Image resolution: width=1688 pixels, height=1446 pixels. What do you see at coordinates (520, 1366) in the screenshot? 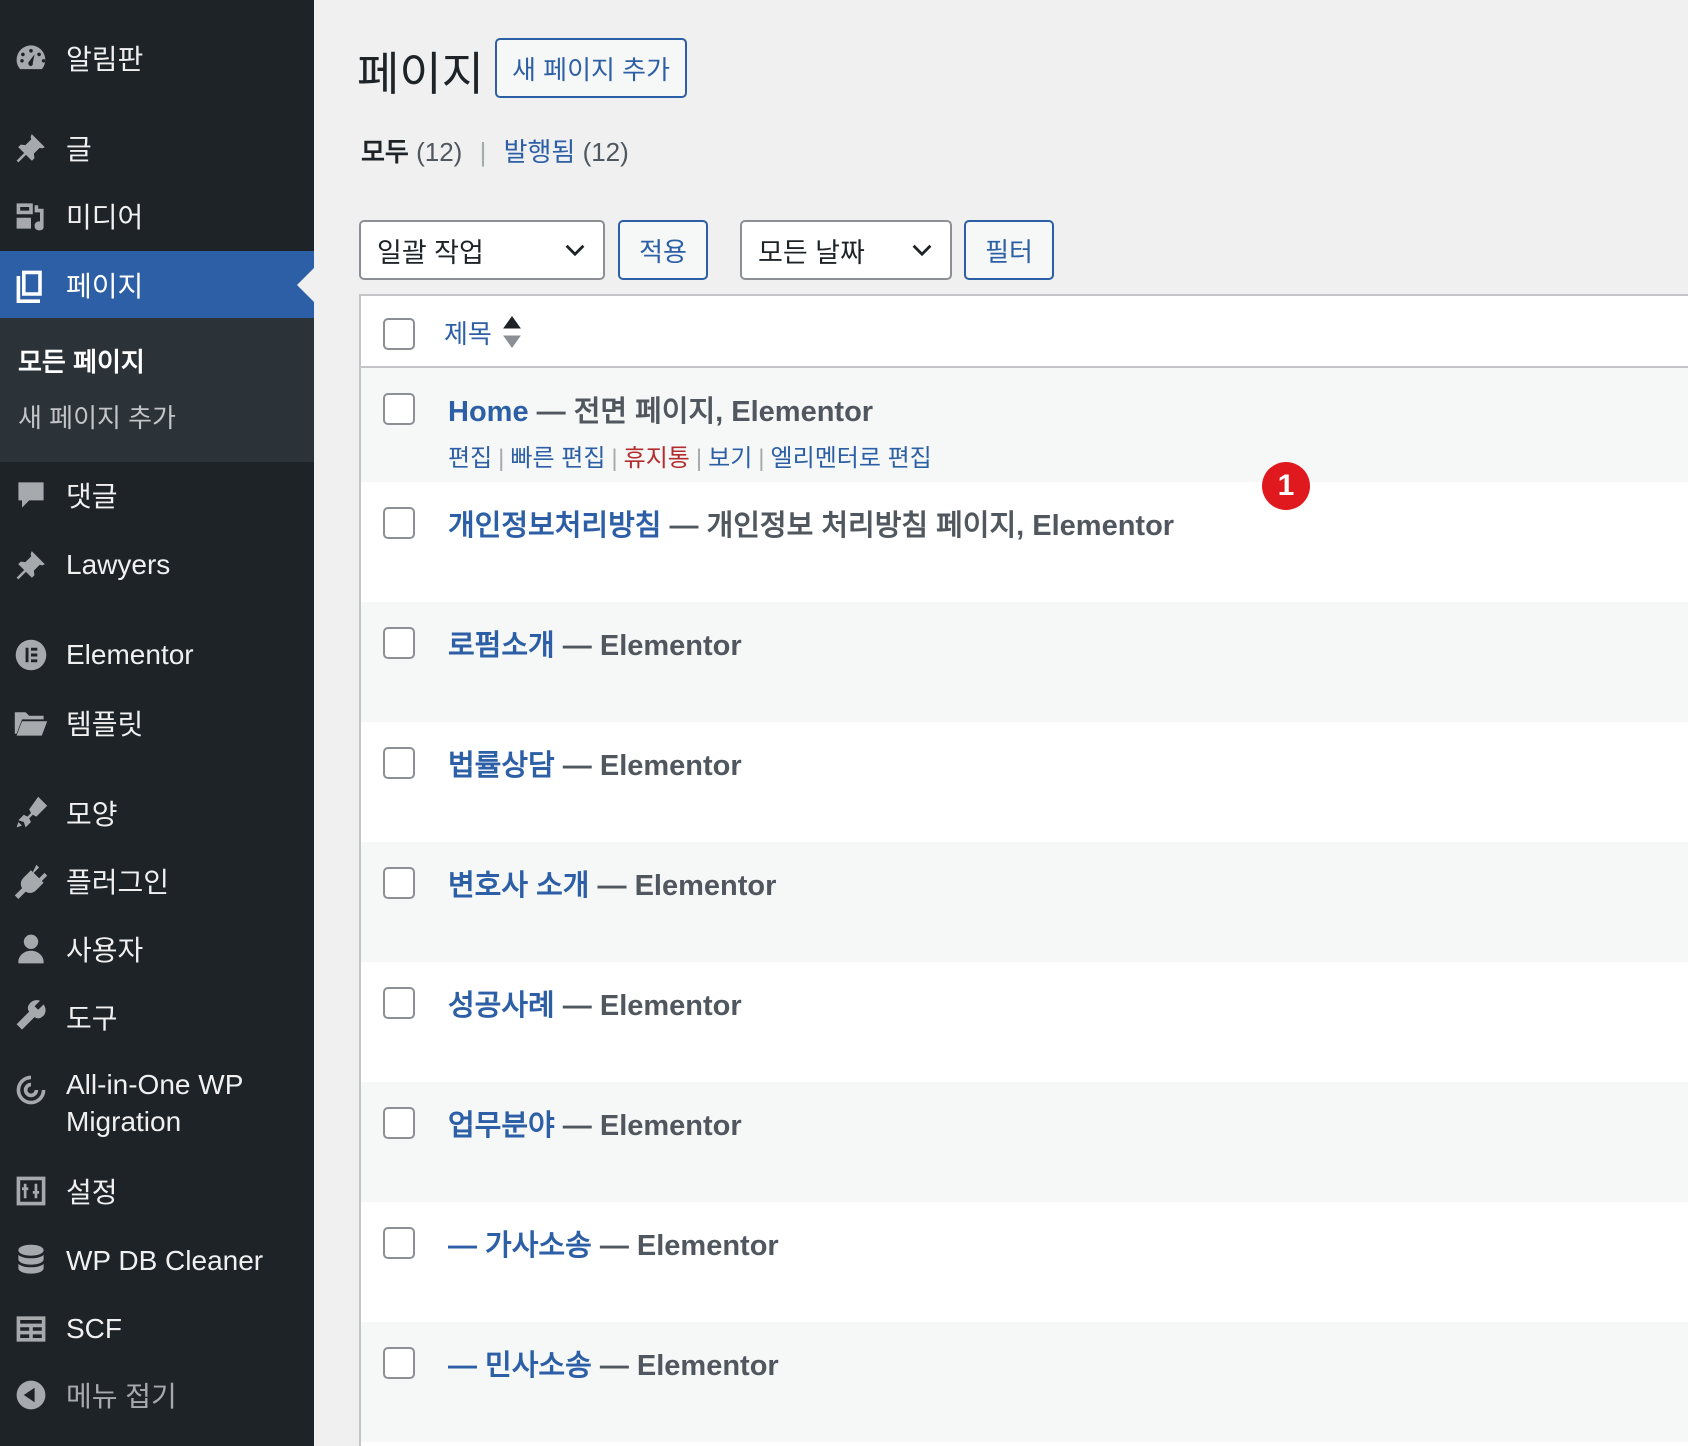
I see `row-title-link: — 민사소송` at bounding box center [520, 1366].